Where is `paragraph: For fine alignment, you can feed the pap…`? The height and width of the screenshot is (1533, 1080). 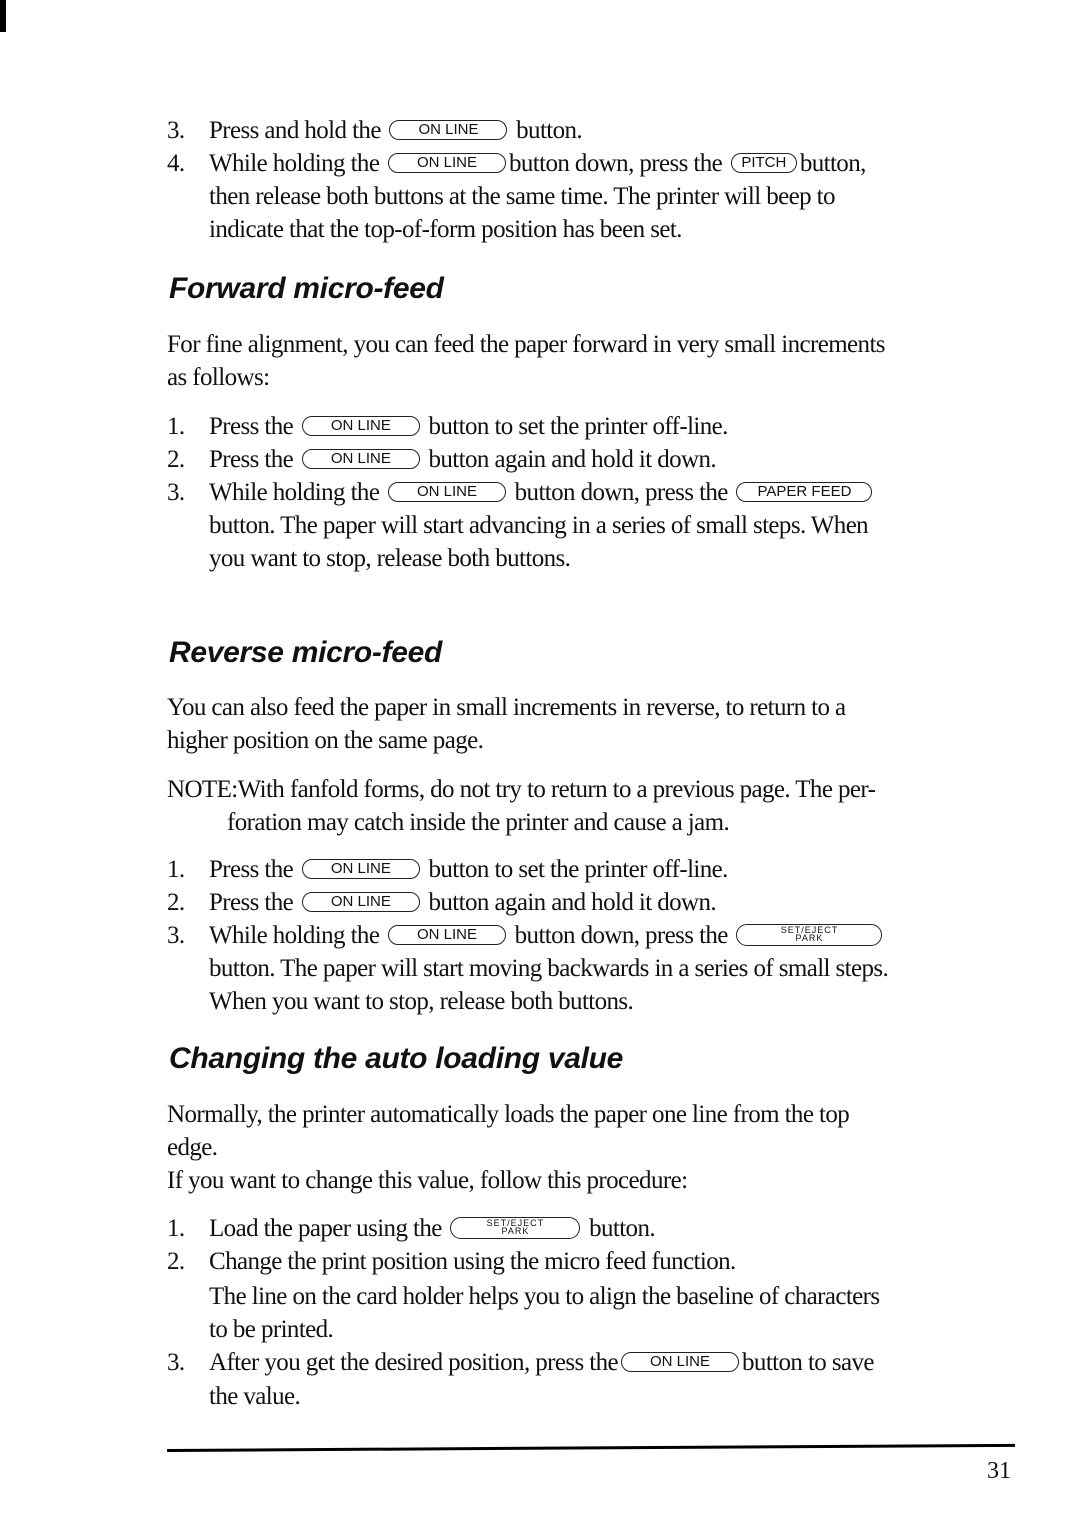
paragraph: For fine alignment, you can feed the pap… is located at coordinates (526, 344).